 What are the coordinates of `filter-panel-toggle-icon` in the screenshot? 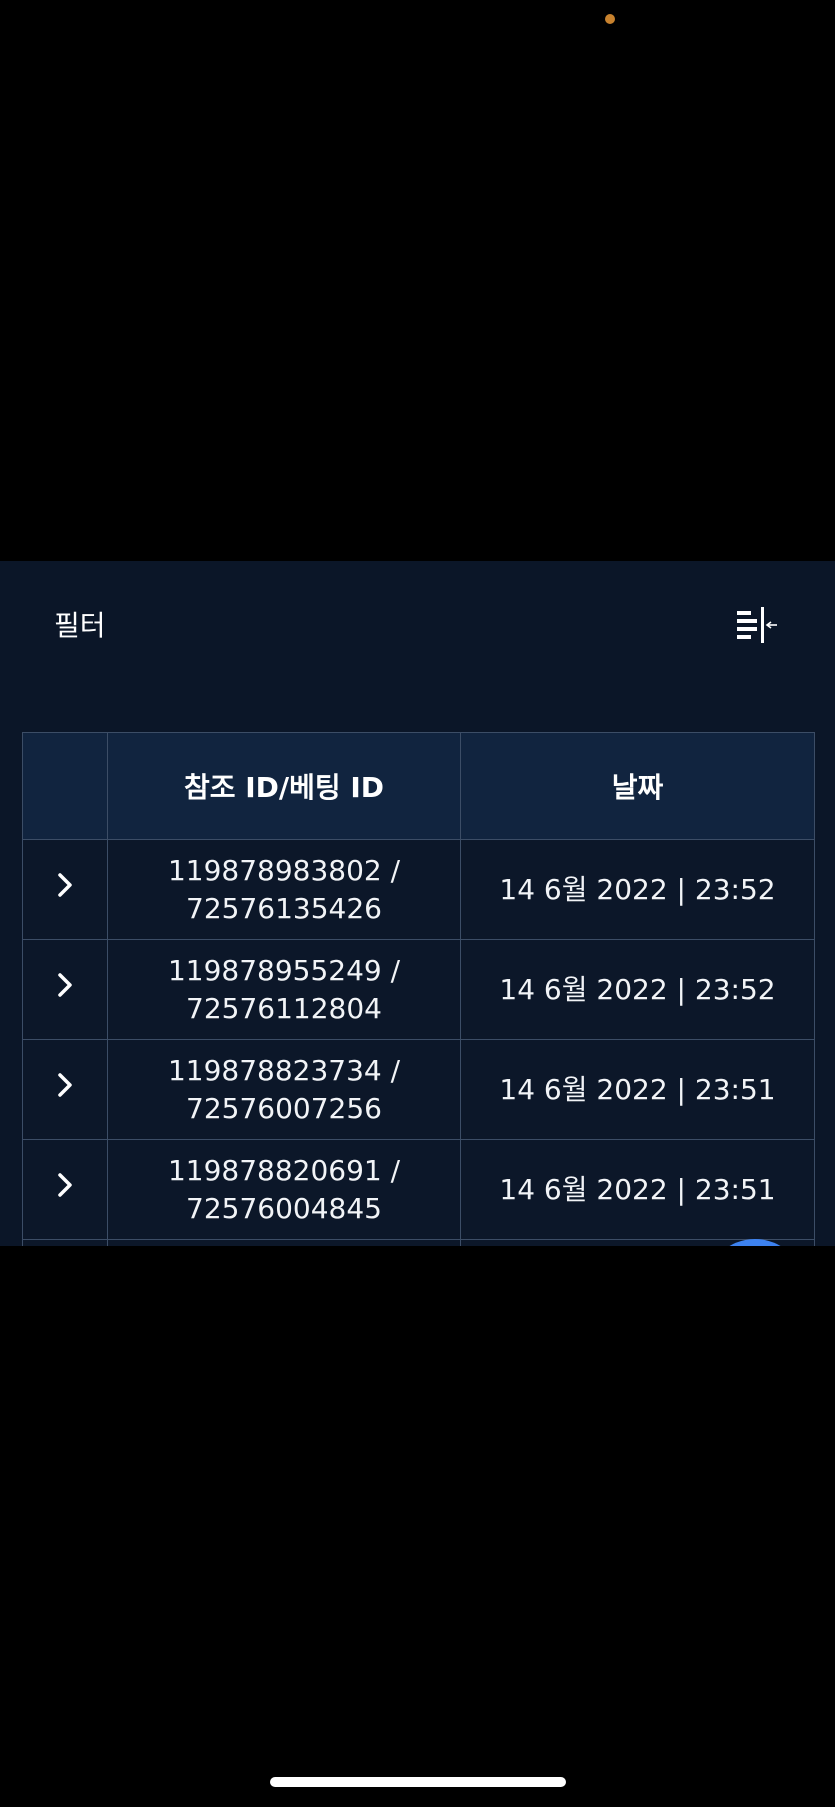 It's located at (757, 625).